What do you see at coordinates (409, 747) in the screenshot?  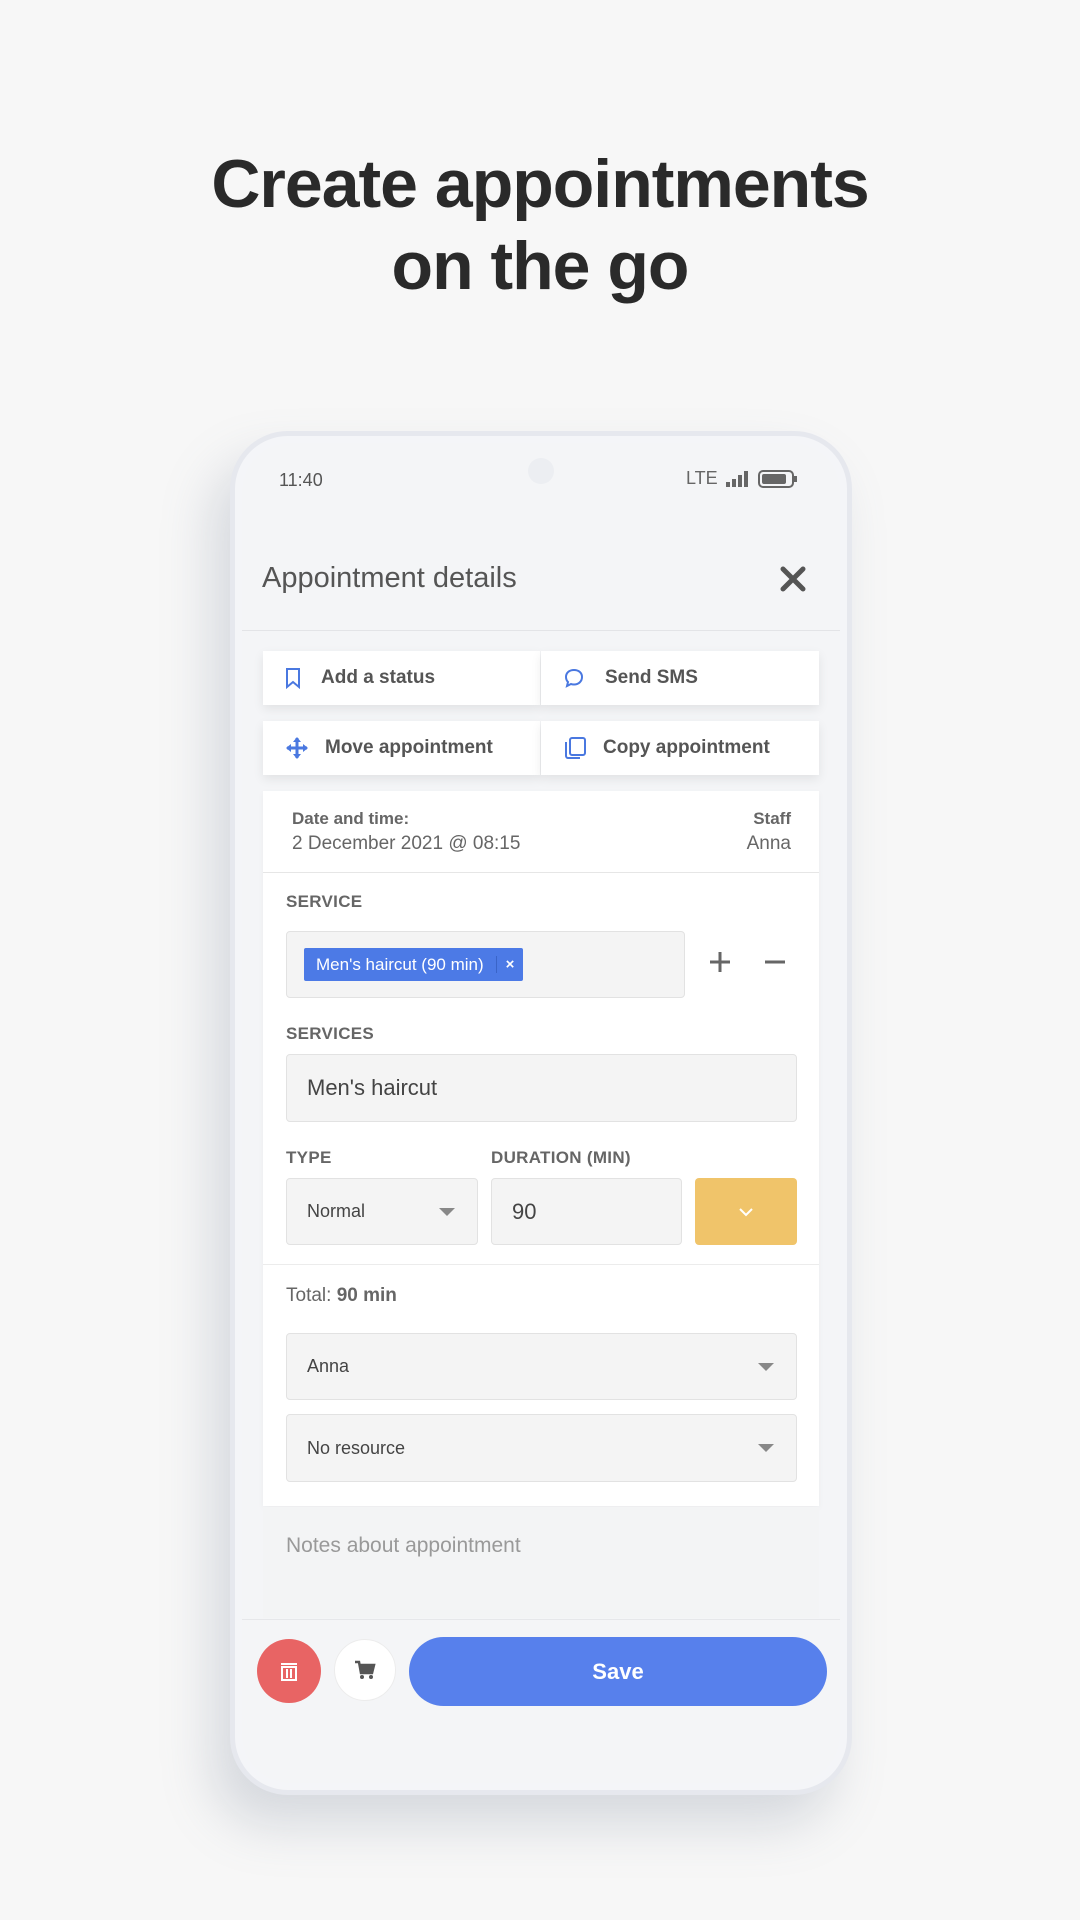 I see `move-appointment-label: Move appointment` at bounding box center [409, 747].